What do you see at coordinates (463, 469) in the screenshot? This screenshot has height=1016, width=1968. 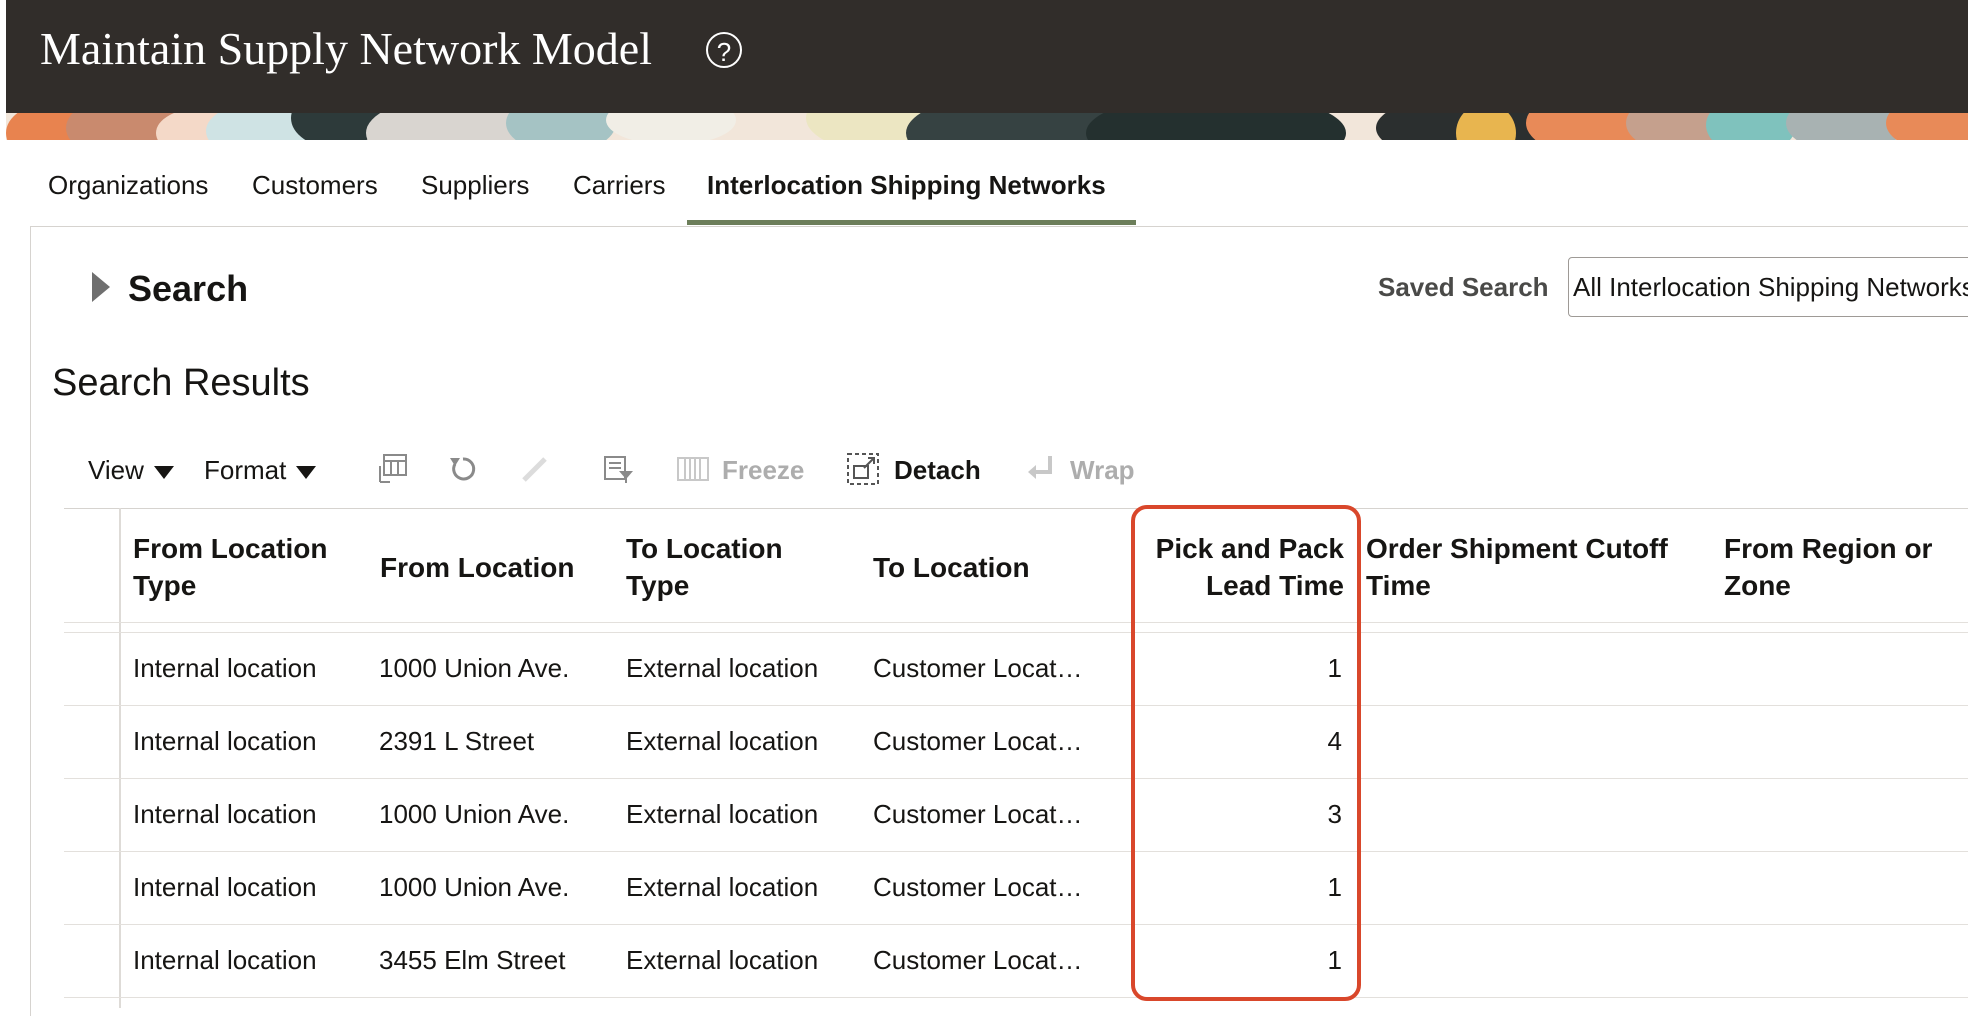 I see `refresh-icon` at bounding box center [463, 469].